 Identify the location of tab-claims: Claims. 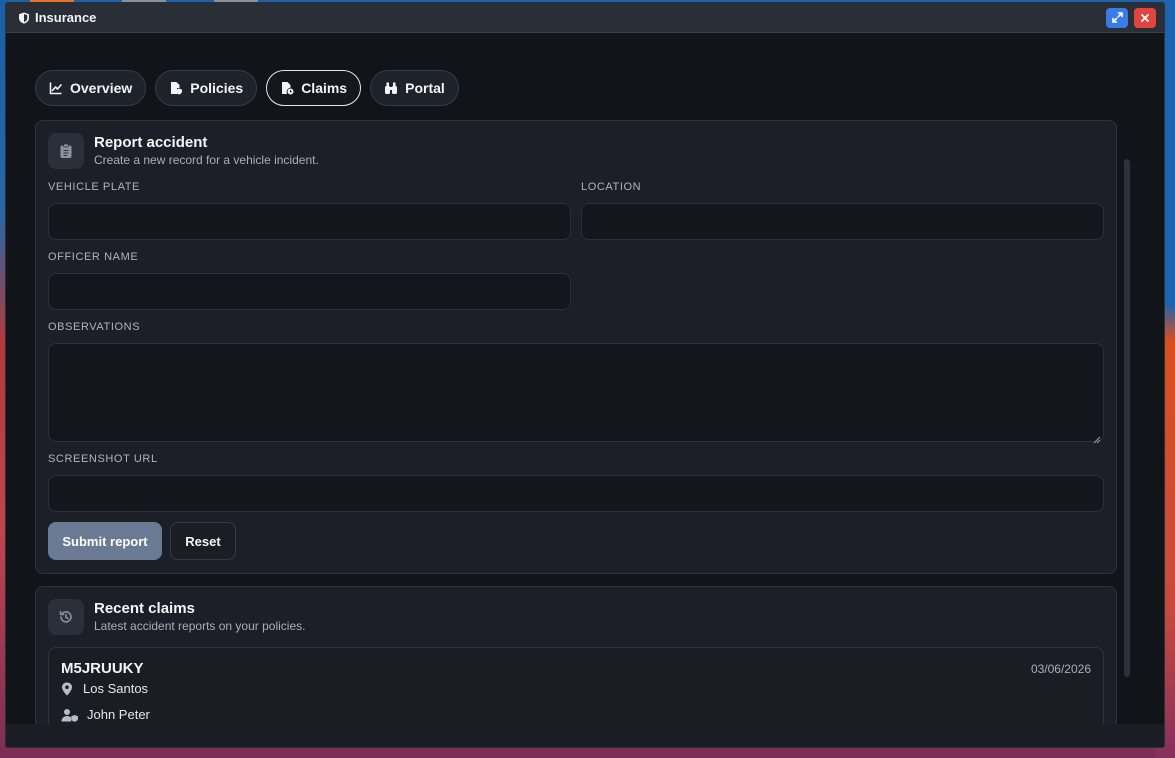
(314, 88).